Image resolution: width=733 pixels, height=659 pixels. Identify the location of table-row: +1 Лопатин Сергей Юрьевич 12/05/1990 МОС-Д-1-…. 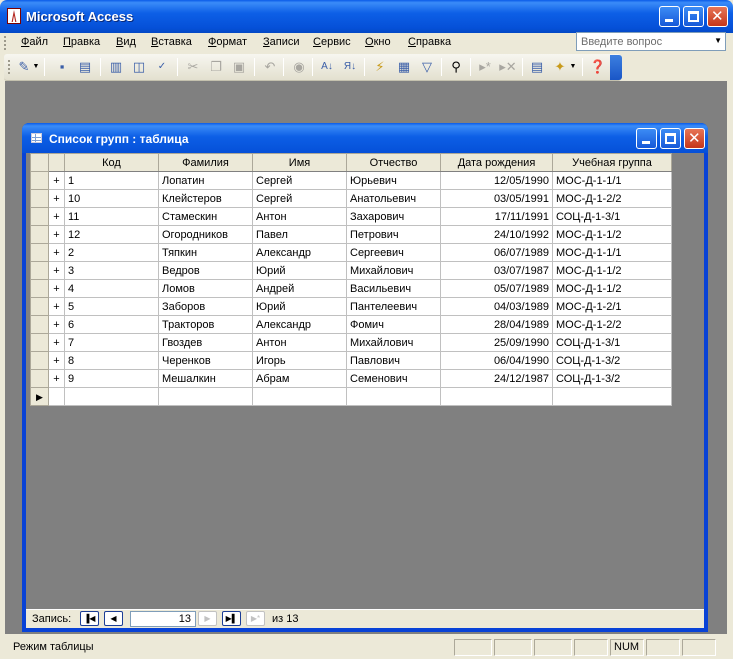
(351, 180).